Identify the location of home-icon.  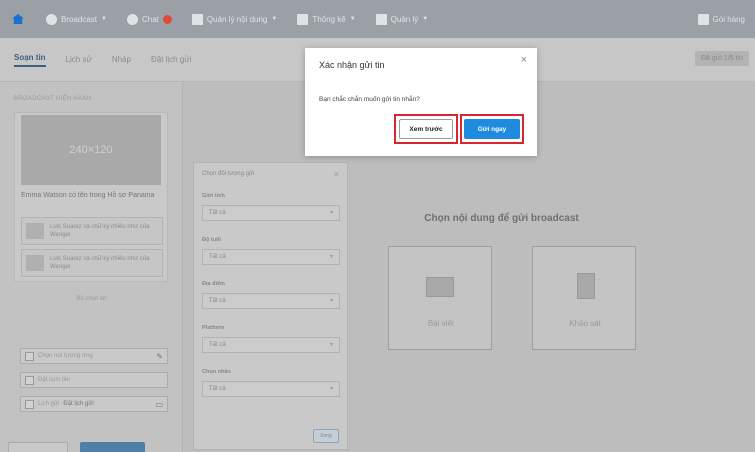
(18, 19).